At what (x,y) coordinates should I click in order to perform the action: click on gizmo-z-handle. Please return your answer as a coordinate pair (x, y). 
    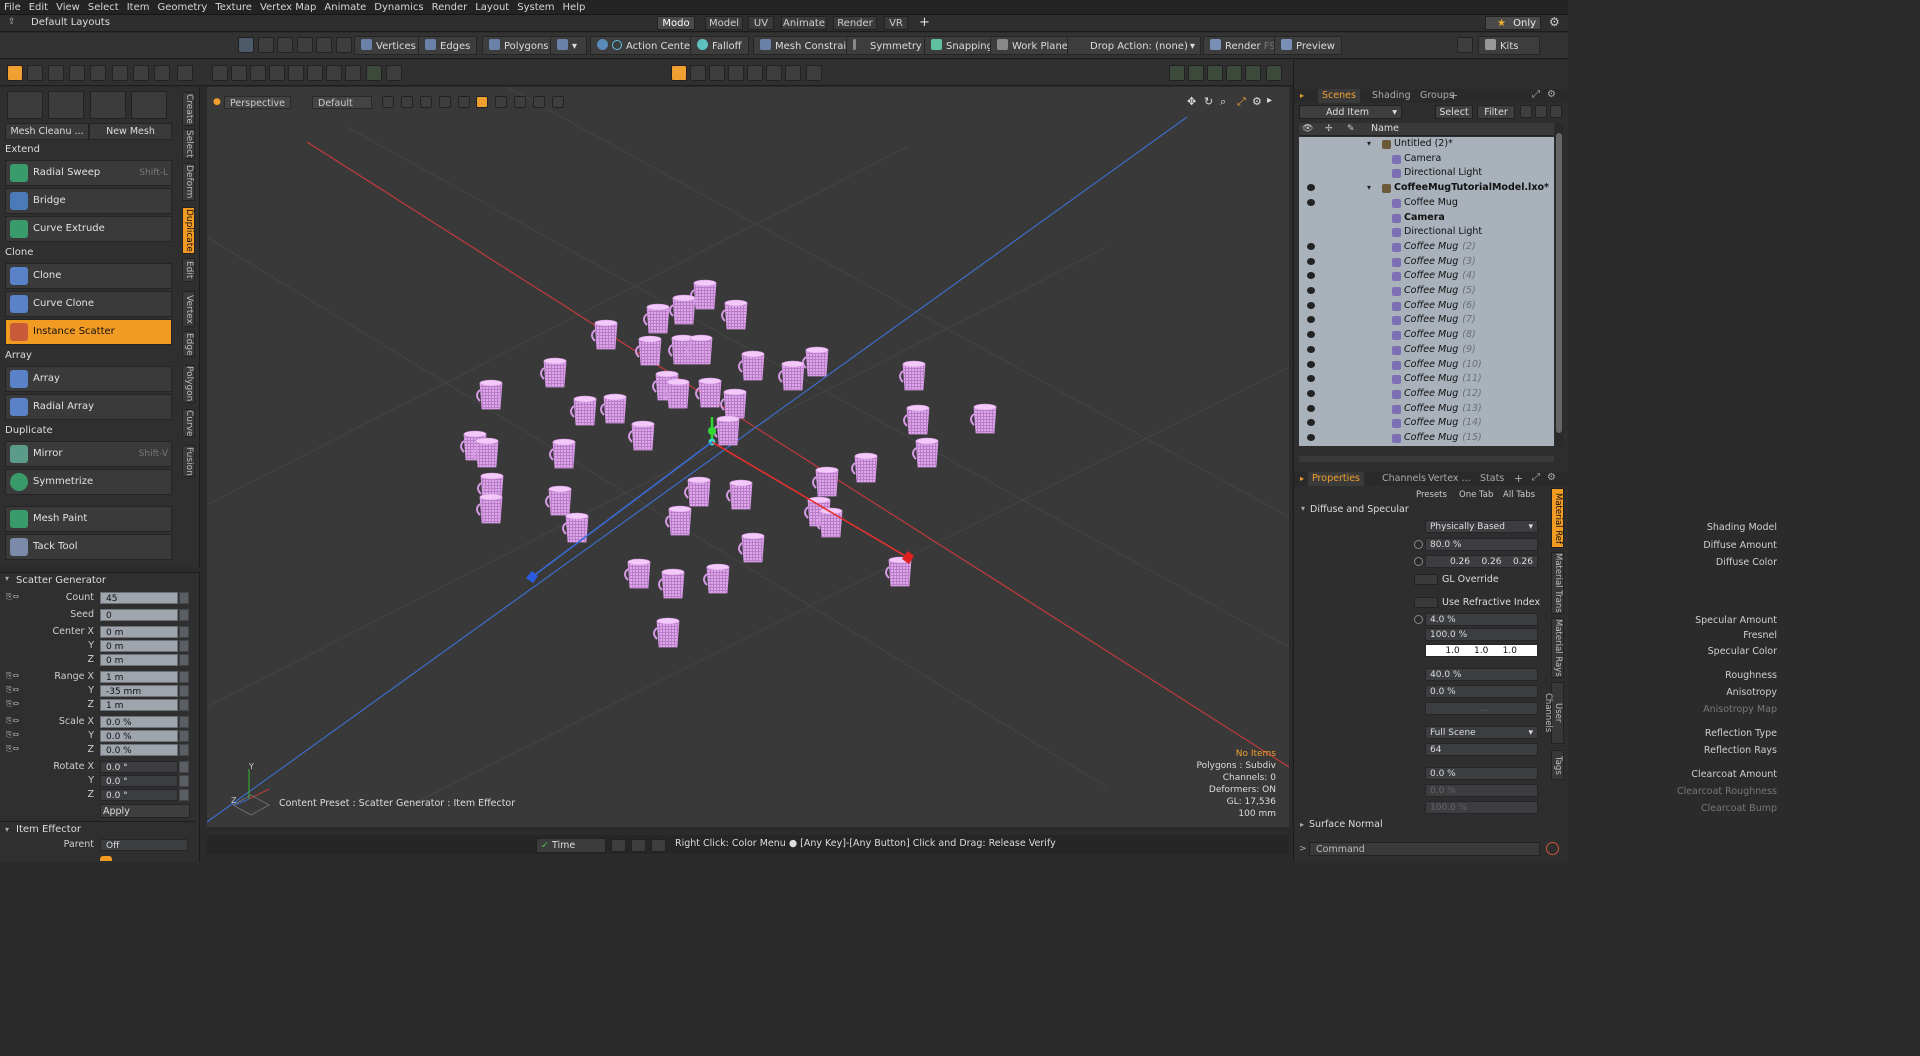
    Looking at the image, I should click on (532, 577).